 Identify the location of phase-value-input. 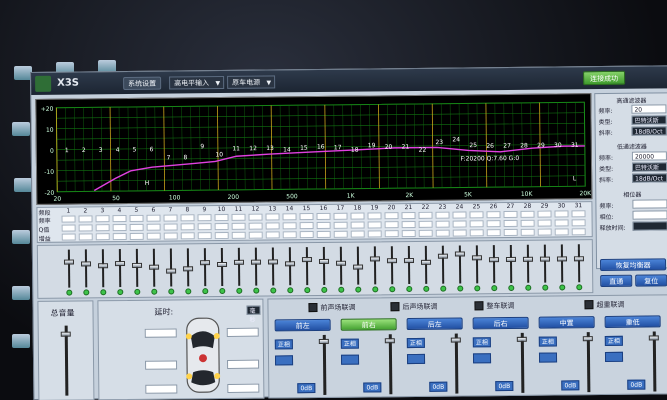
(649, 215).